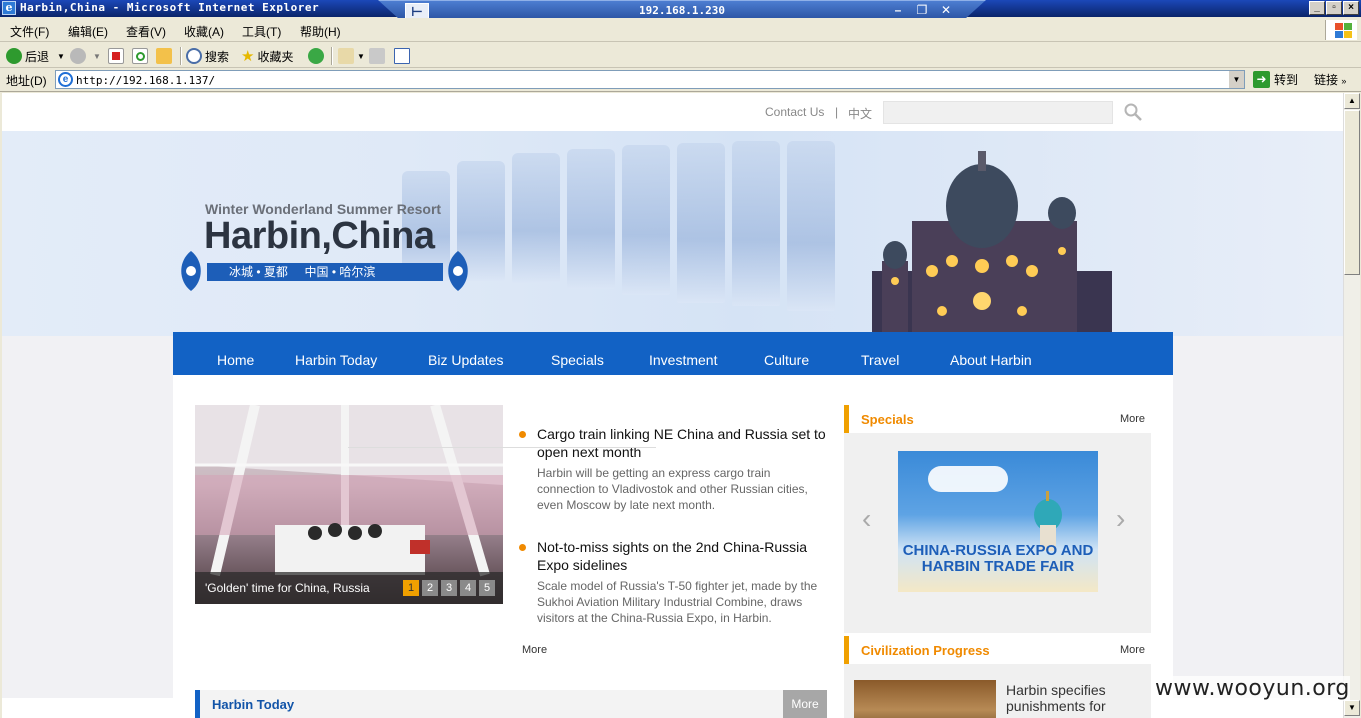 This screenshot has height=718, width=1361. I want to click on specials-banner-image: CHINA-RUSSIA EXPO AND HARBIN TRADE FAIR, so click(998, 521).